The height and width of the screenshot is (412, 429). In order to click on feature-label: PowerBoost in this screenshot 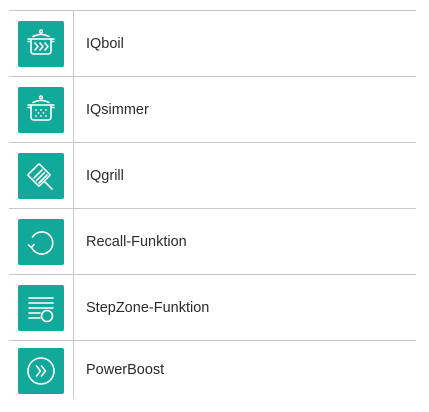, I will do `click(125, 370)`.